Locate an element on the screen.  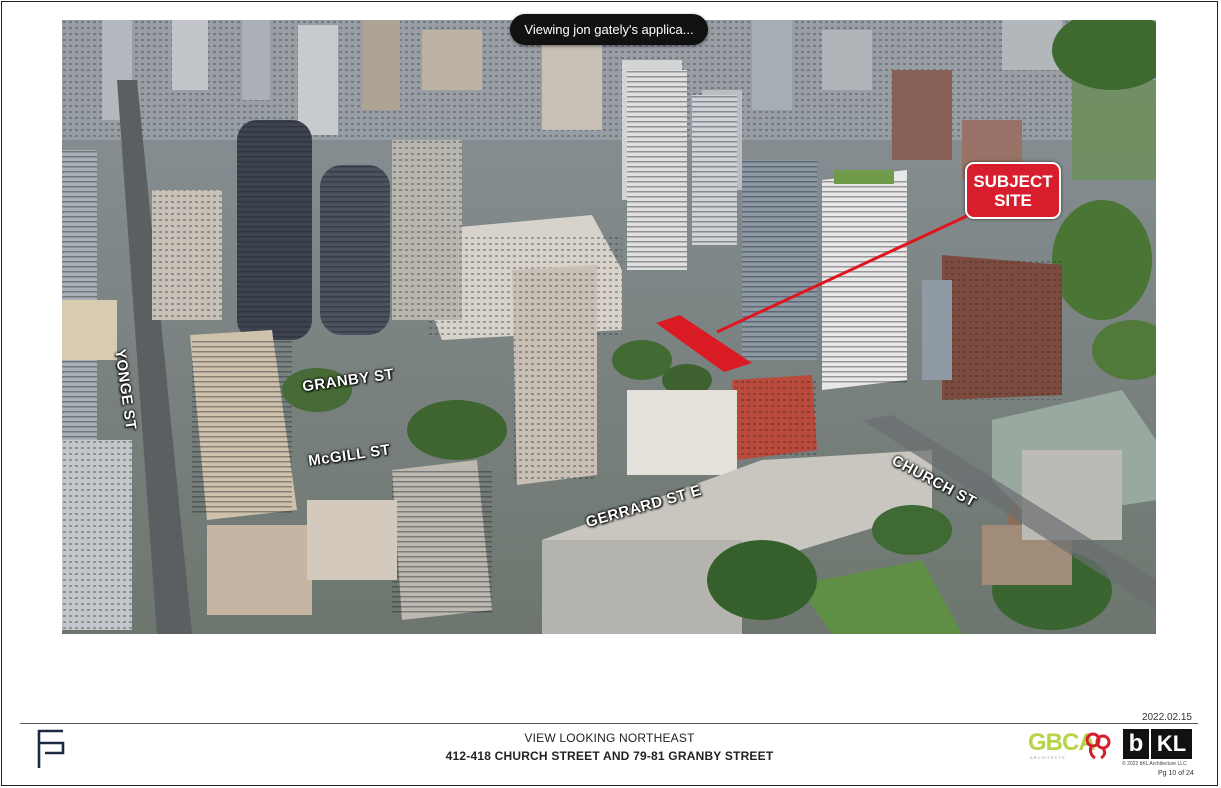
subject-site-marker: SUBJECT SITE is located at coordinates (1013, 190).